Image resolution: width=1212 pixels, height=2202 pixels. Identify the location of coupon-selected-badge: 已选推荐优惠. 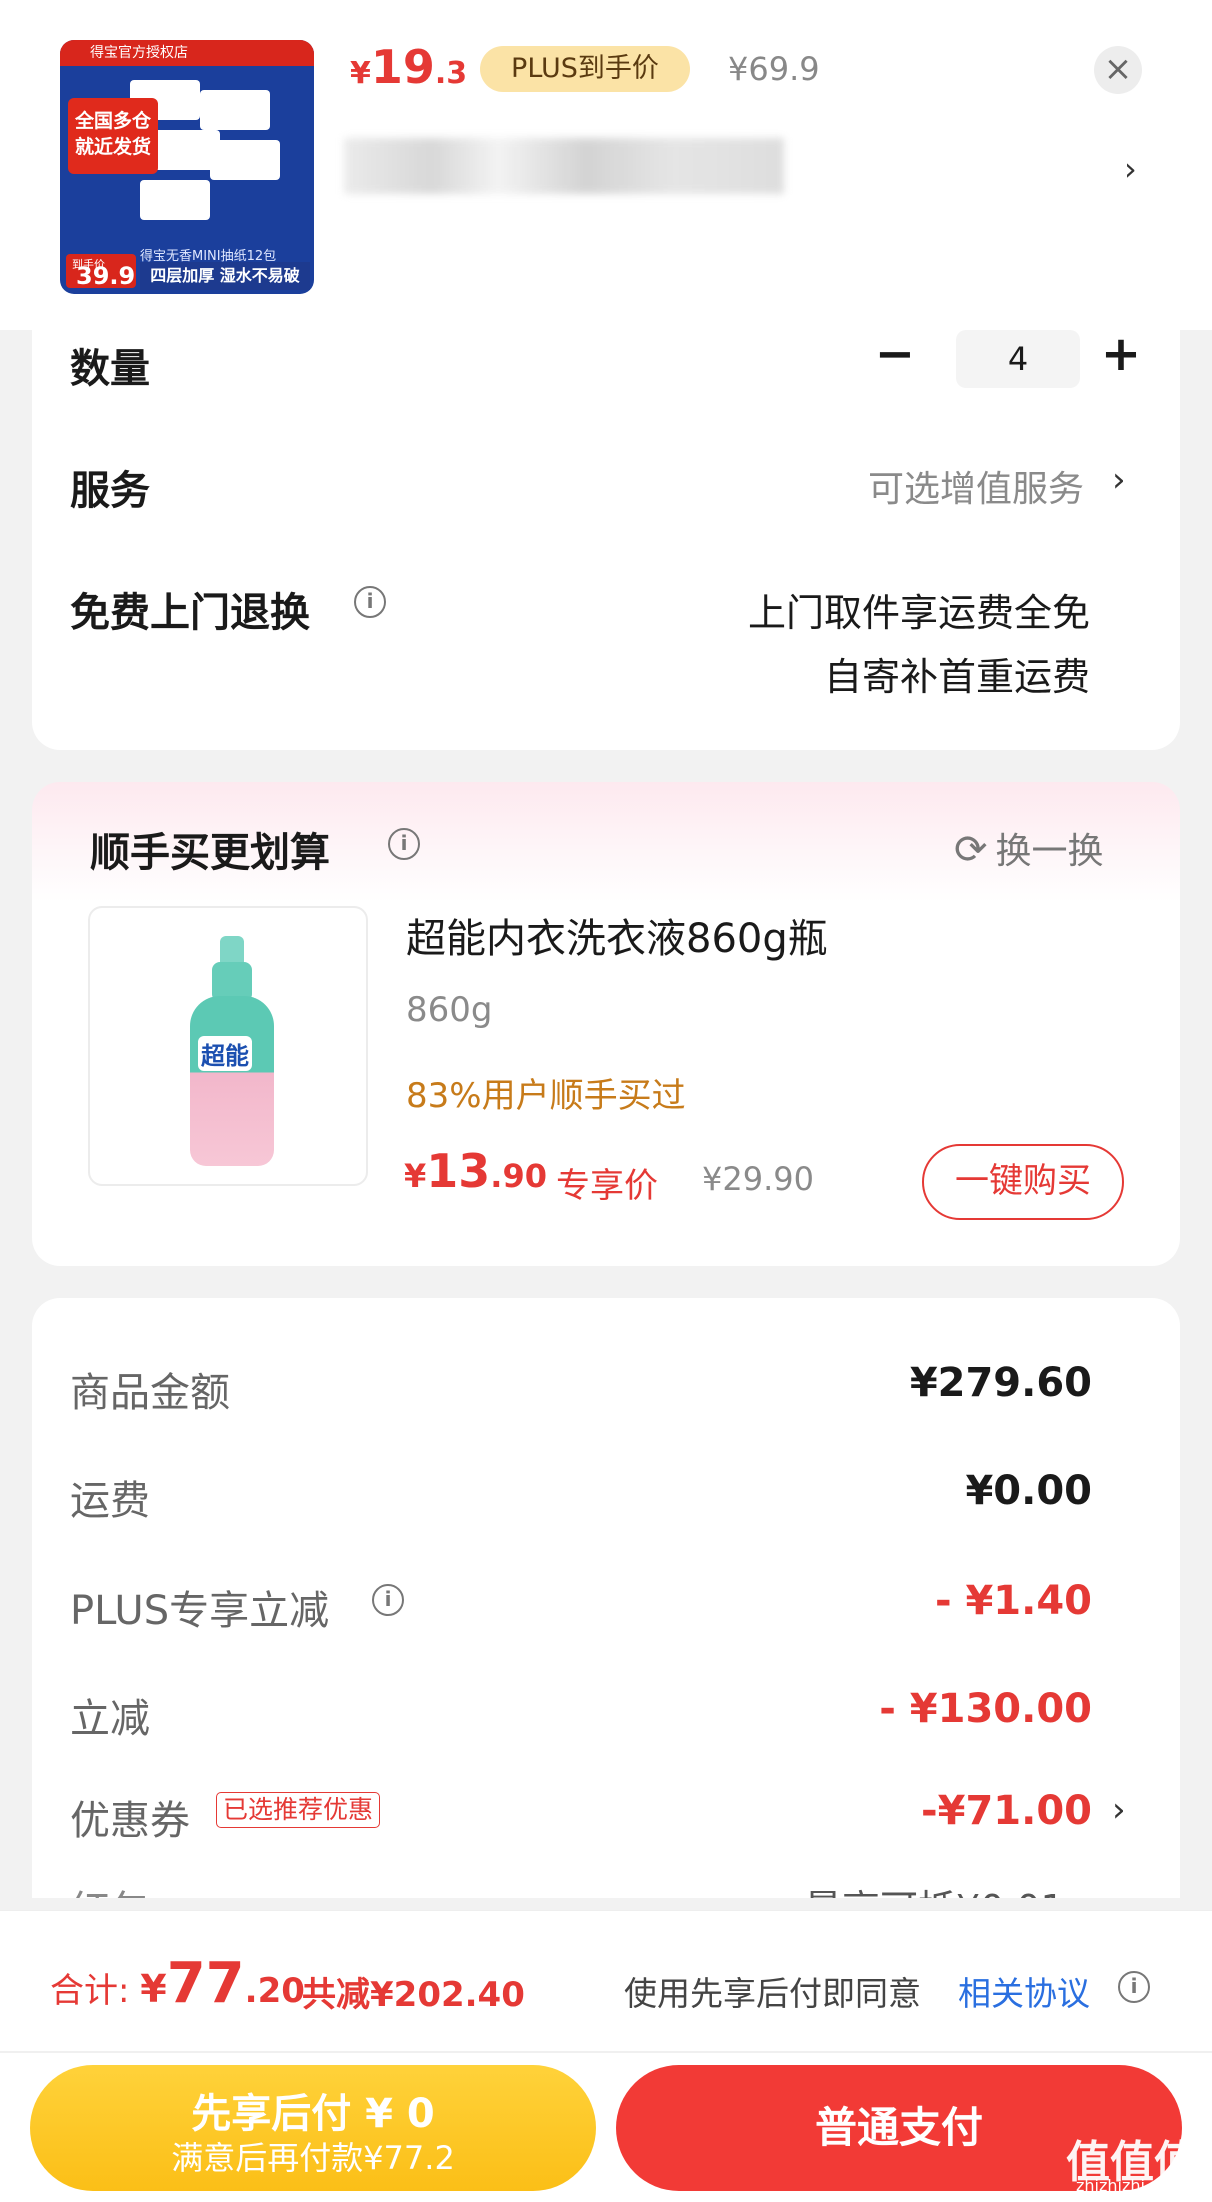
(298, 1810).